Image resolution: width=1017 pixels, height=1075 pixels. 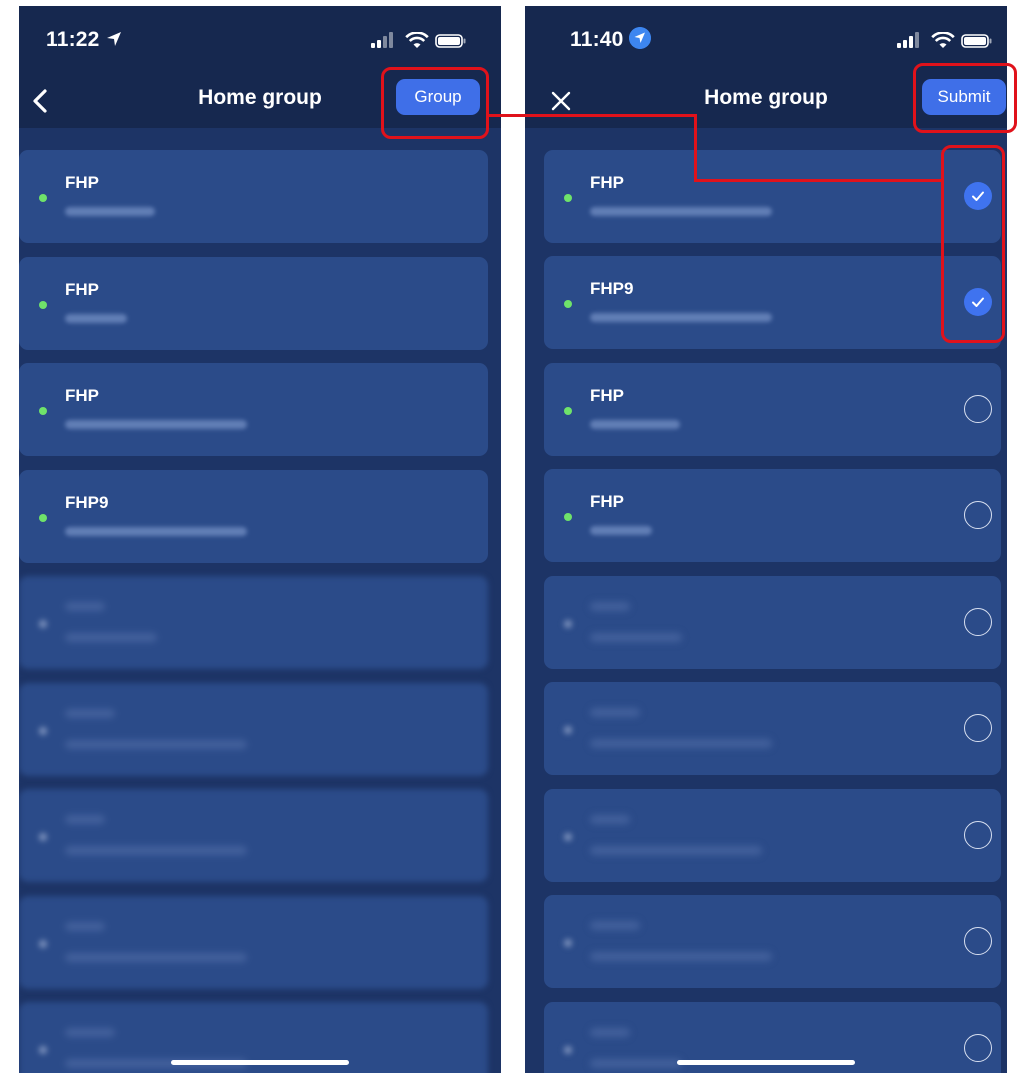 What do you see at coordinates (73, 39) in the screenshot?
I see `status-time: 11:22` at bounding box center [73, 39].